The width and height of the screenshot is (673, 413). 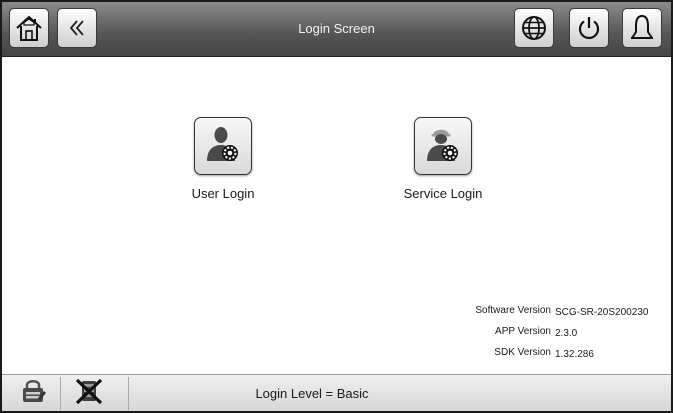 I want to click on power-icon, so click(x=589, y=28).